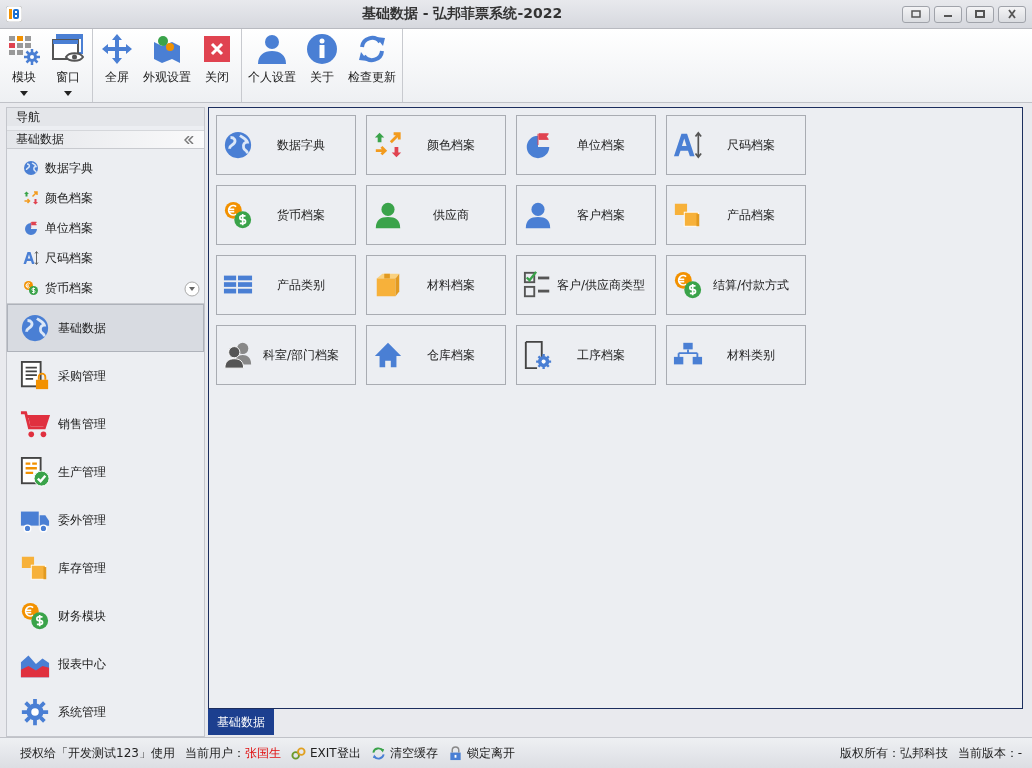 This screenshot has width=1032, height=768. Describe the element at coordinates (167, 65) in the screenshot. I see `toolbar-button: 外观设置` at that location.